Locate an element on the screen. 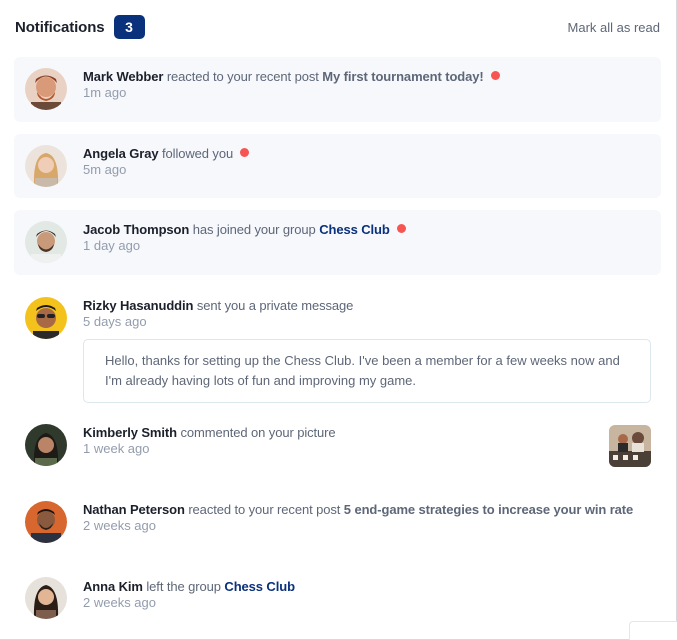 Image resolution: width=677 pixels, height=640 pixels. user-name-link: Nathan Peterson is located at coordinates (134, 509).